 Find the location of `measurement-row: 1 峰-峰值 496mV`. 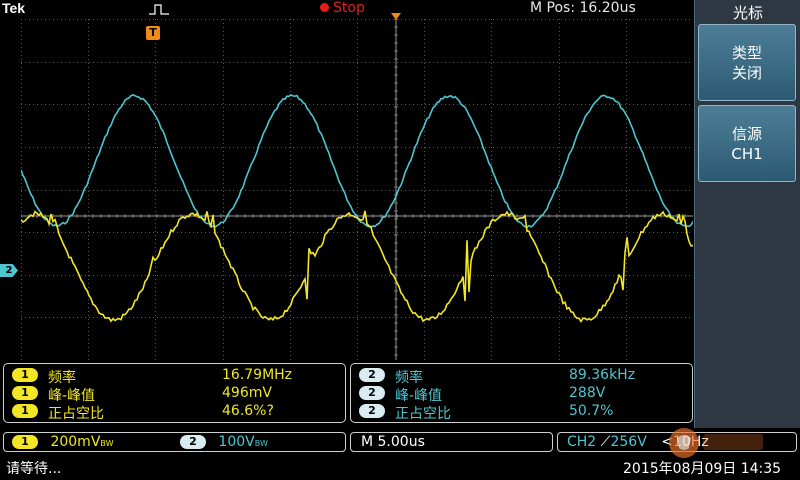

measurement-row: 1 峰-峰值 496mV is located at coordinates (177, 394).